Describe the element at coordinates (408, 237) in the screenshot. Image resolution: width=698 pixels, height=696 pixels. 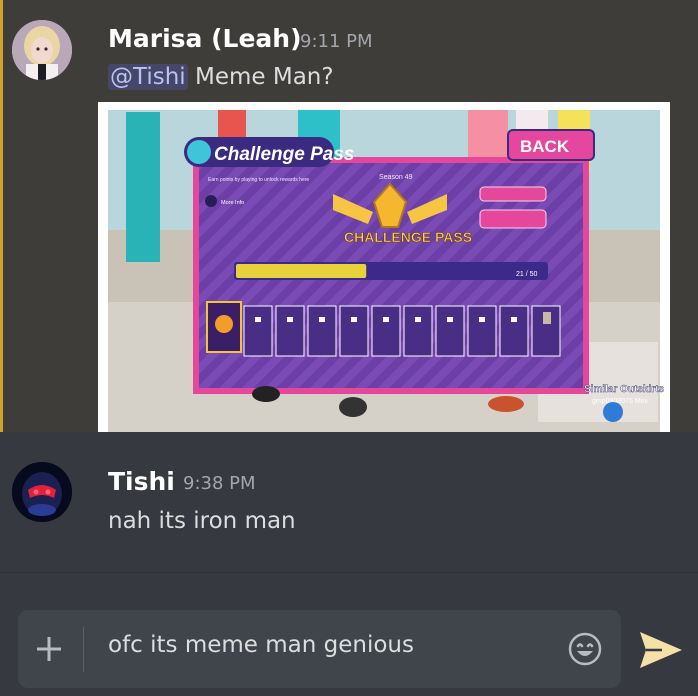
I see `challenge-pass-logo: CHALLENGE PASS` at that location.